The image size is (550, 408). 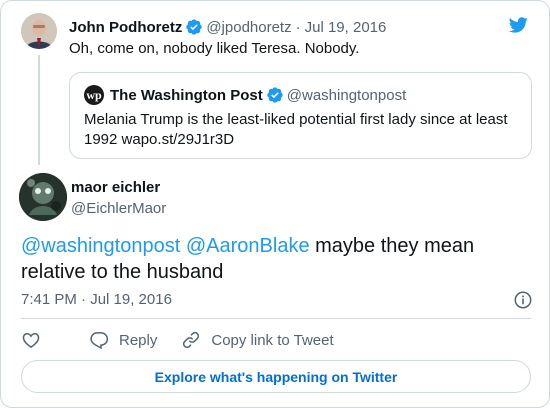 What do you see at coordinates (125, 27) in the screenshot?
I see `author-name: John Podhoretz` at bounding box center [125, 27].